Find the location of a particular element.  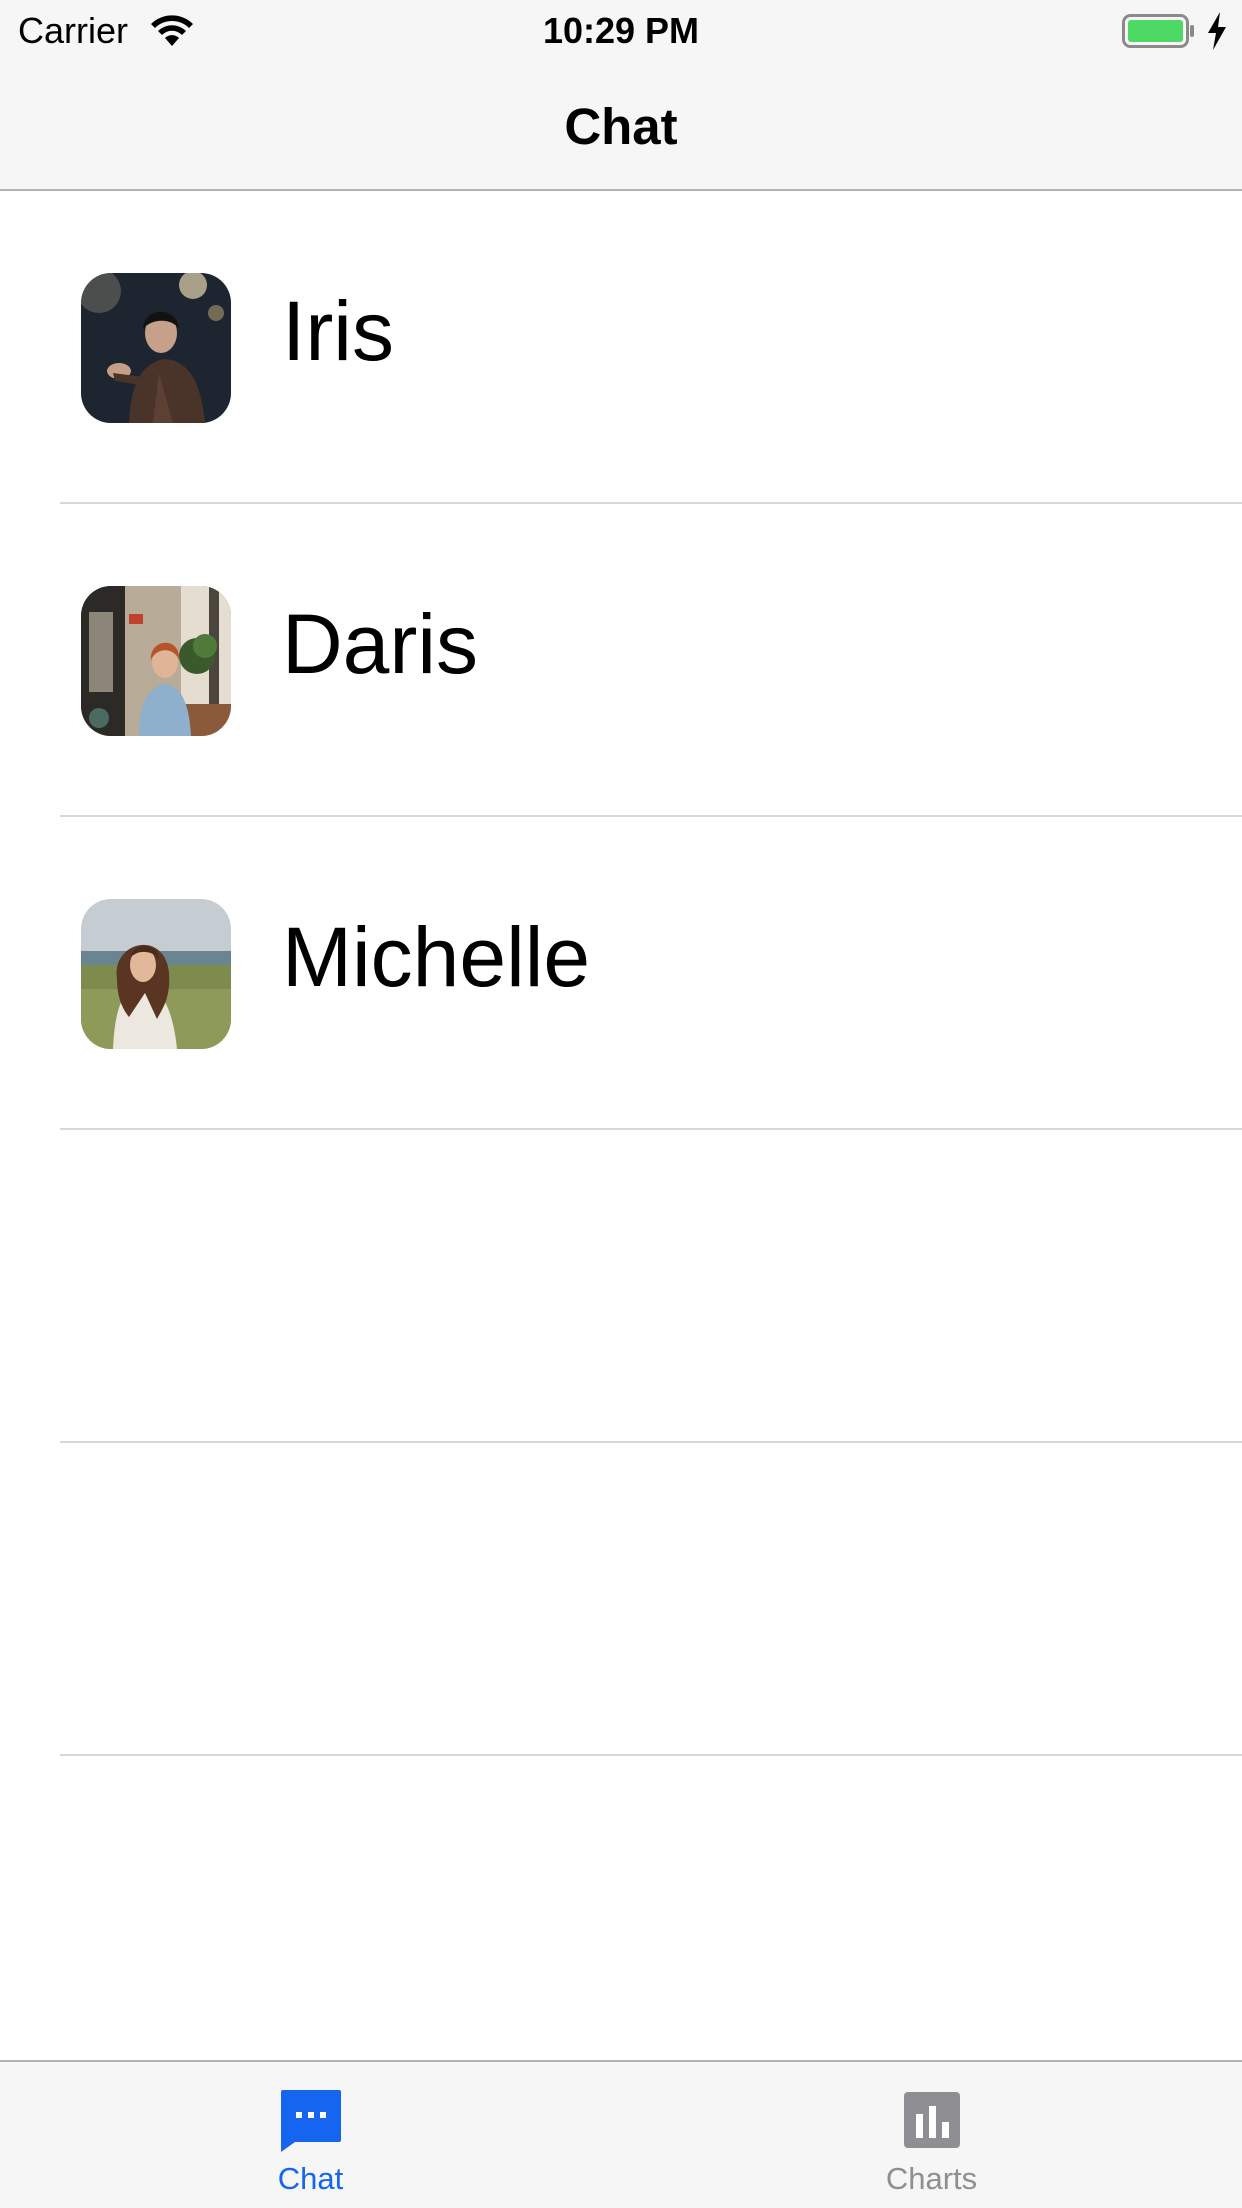

bar-chart-icon is located at coordinates (931, 2120).